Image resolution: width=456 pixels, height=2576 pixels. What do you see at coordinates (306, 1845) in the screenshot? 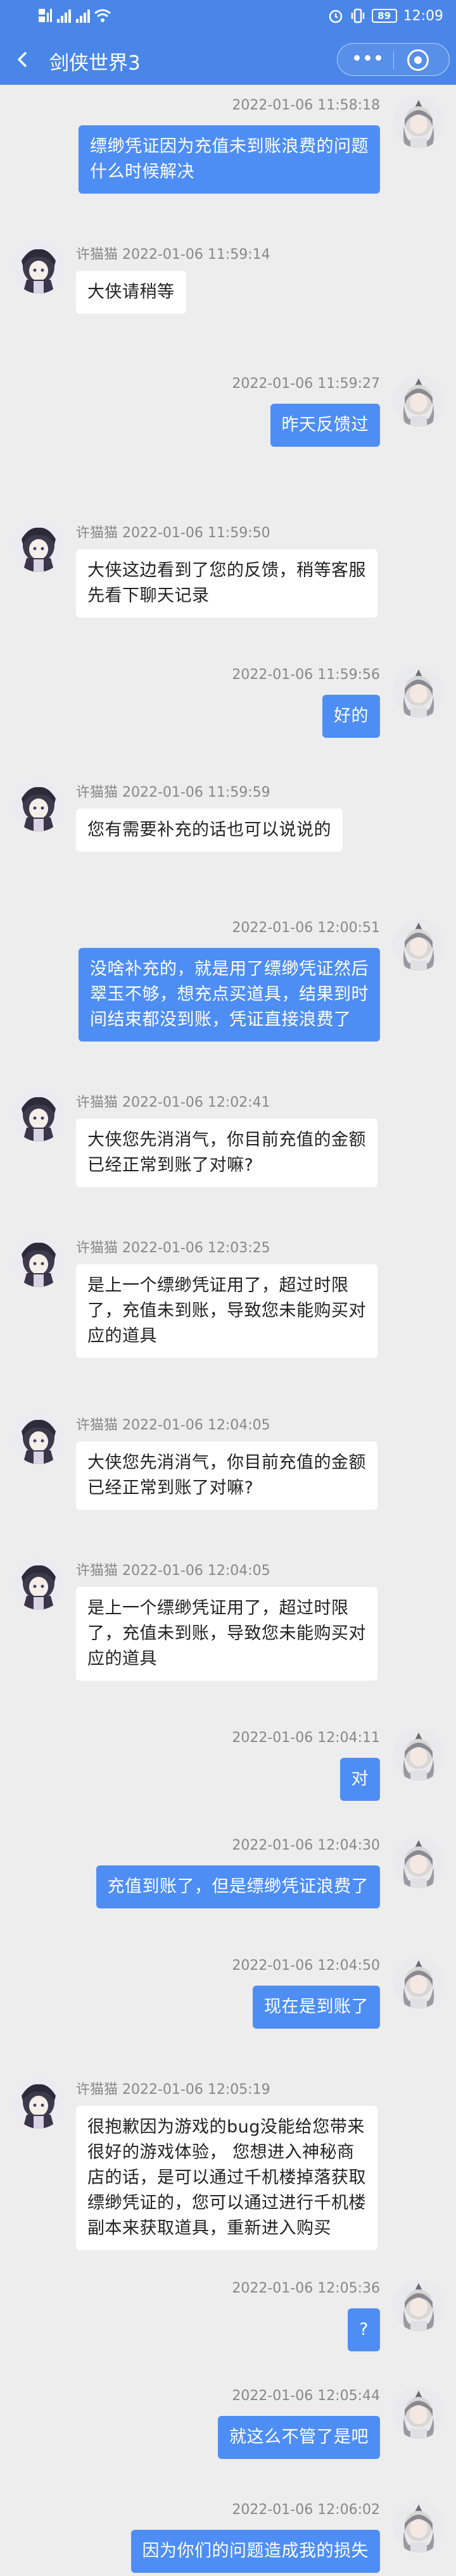
I see `message-meta: 2022-01-06 12:04:30` at bounding box center [306, 1845].